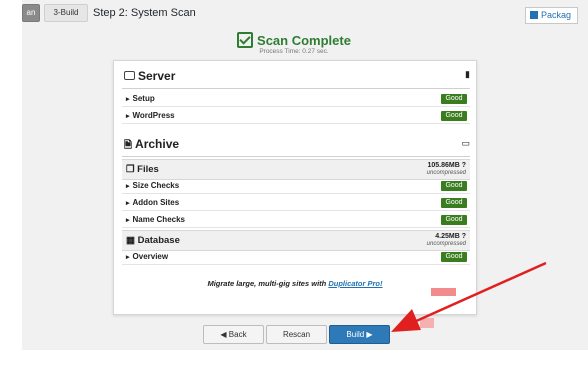 Image resolution: width=588 pixels, height=366 pixels. Describe the element at coordinates (480, 292) in the screenshot. I see `arrow-line` at that location.